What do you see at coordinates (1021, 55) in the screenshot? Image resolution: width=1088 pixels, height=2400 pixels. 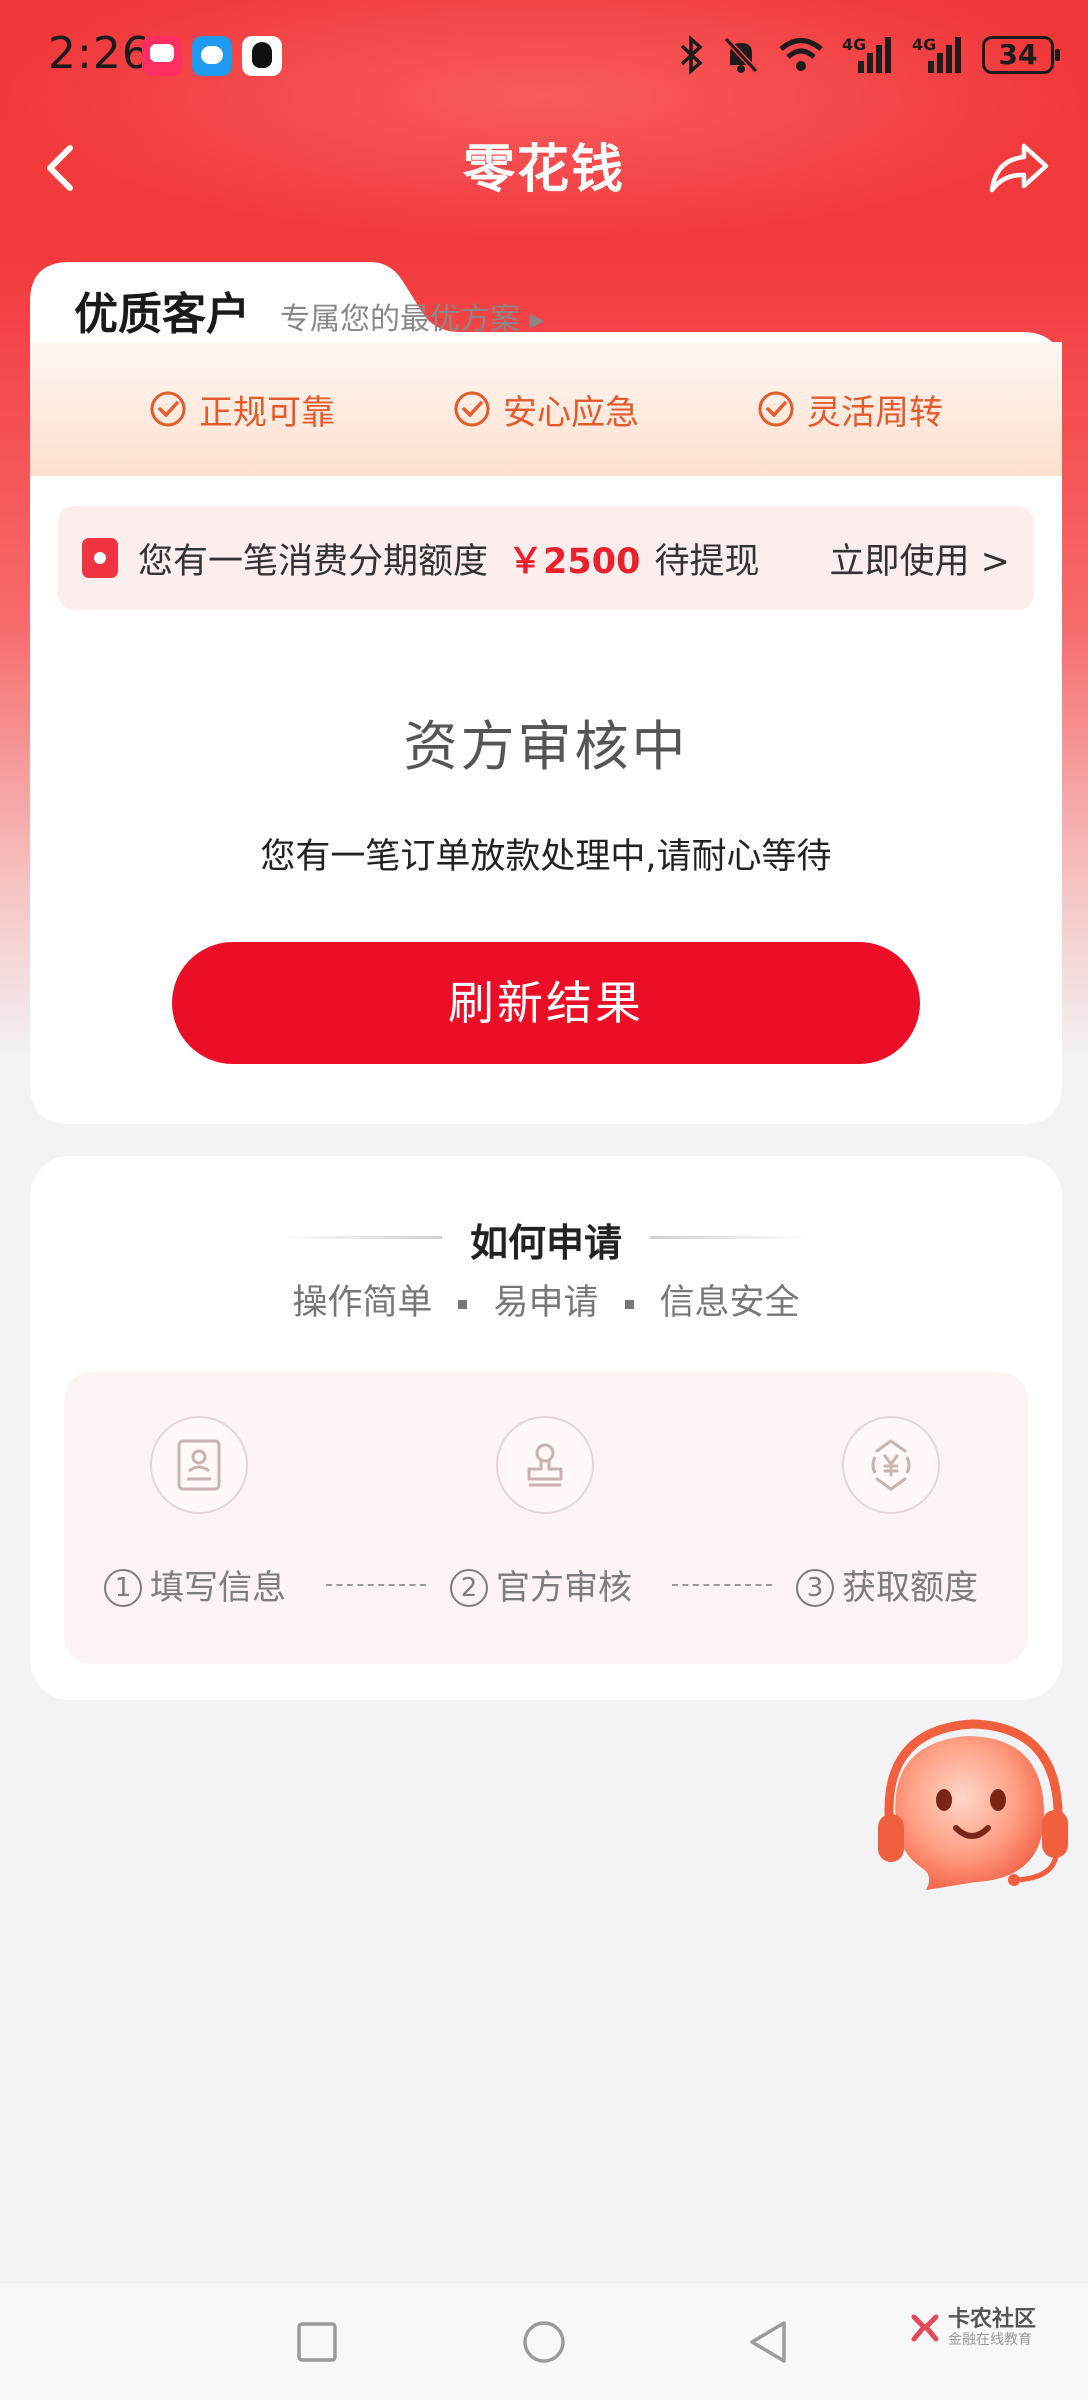 I see `battery-icon: 34` at bounding box center [1021, 55].